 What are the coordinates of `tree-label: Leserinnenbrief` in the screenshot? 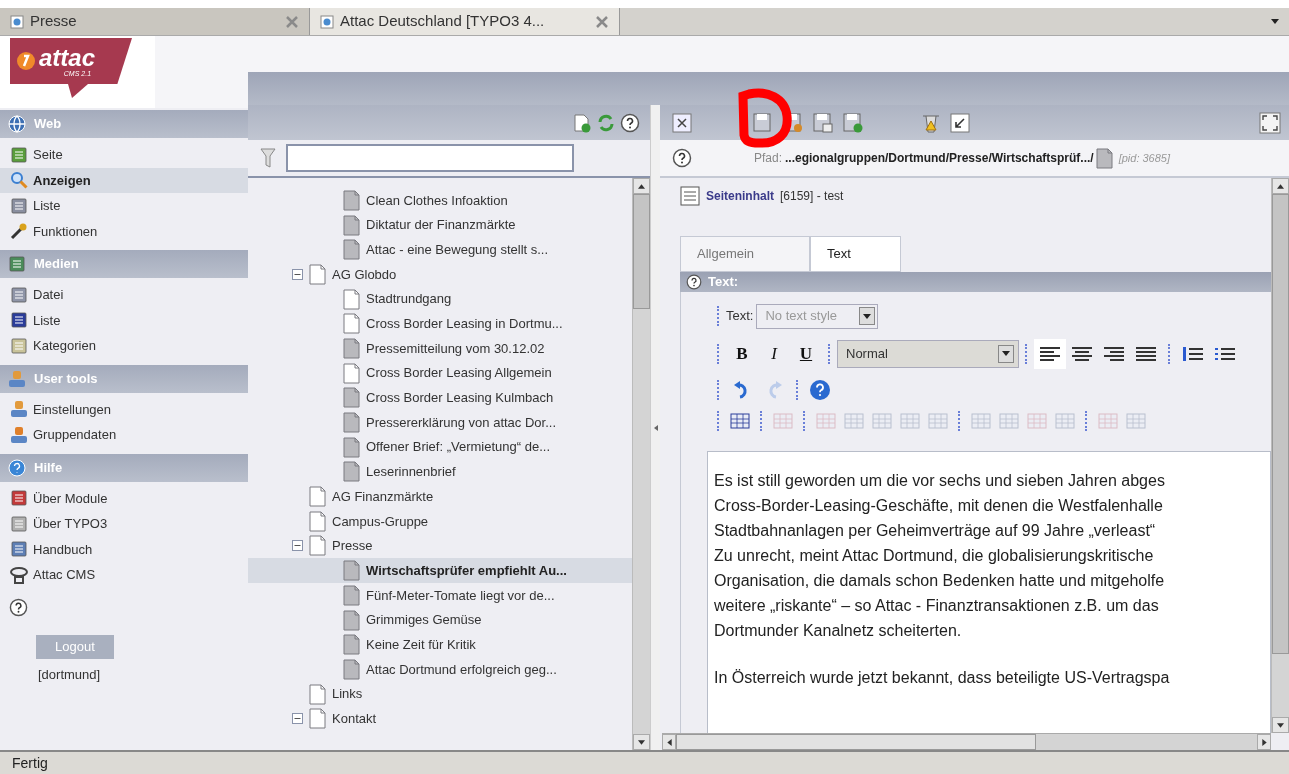 It's located at (411, 472).